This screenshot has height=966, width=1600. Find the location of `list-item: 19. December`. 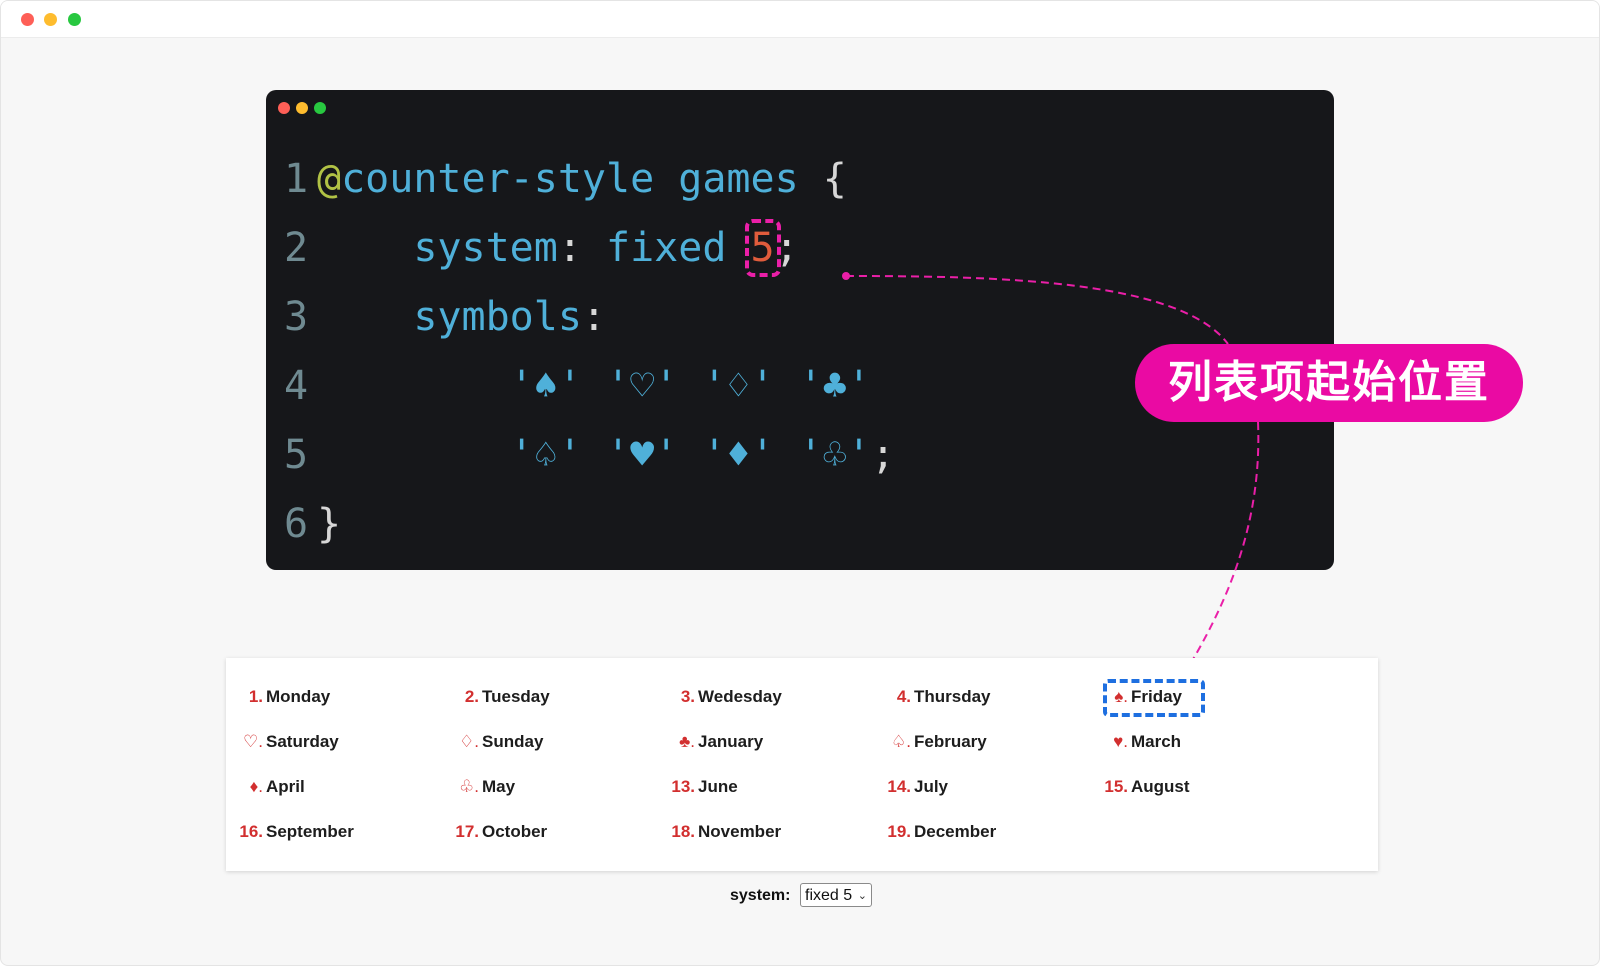

list-item: 19. December is located at coordinates (939, 832).